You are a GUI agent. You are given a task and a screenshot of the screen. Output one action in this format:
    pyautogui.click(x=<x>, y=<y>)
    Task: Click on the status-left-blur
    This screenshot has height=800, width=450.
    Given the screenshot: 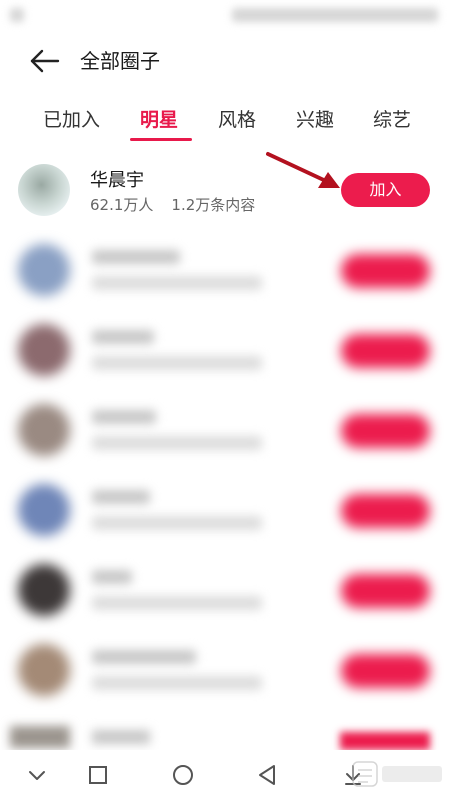 What is the action you would take?
    pyautogui.click(x=17, y=15)
    